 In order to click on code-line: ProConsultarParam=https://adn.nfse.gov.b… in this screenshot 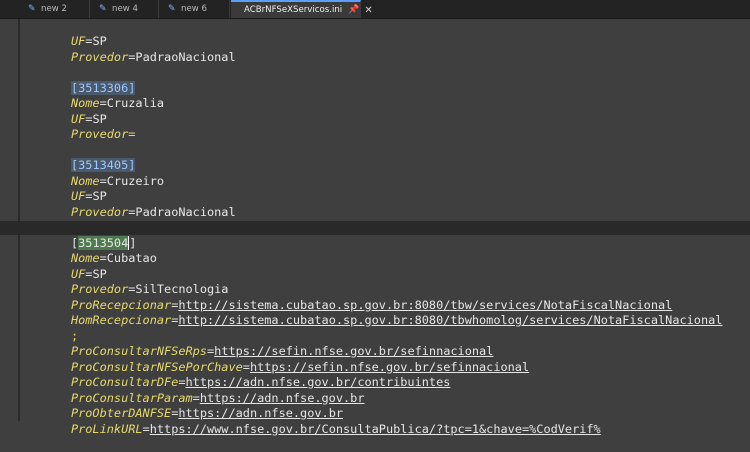, I will do `click(217, 397)`.